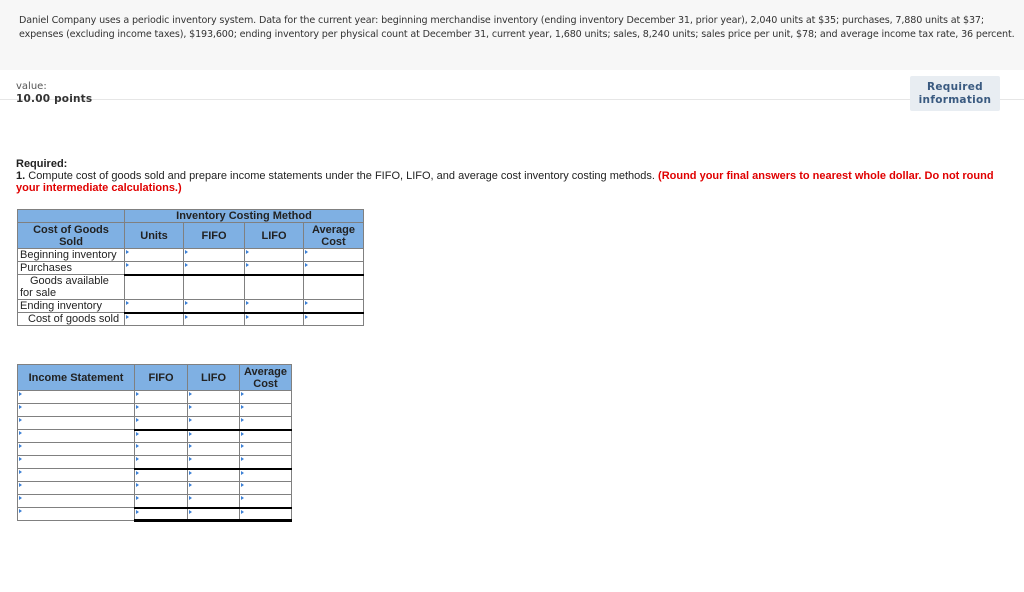 This screenshot has height=592, width=1024. I want to click on beginning-inventory-fifo-input, so click(214, 255).